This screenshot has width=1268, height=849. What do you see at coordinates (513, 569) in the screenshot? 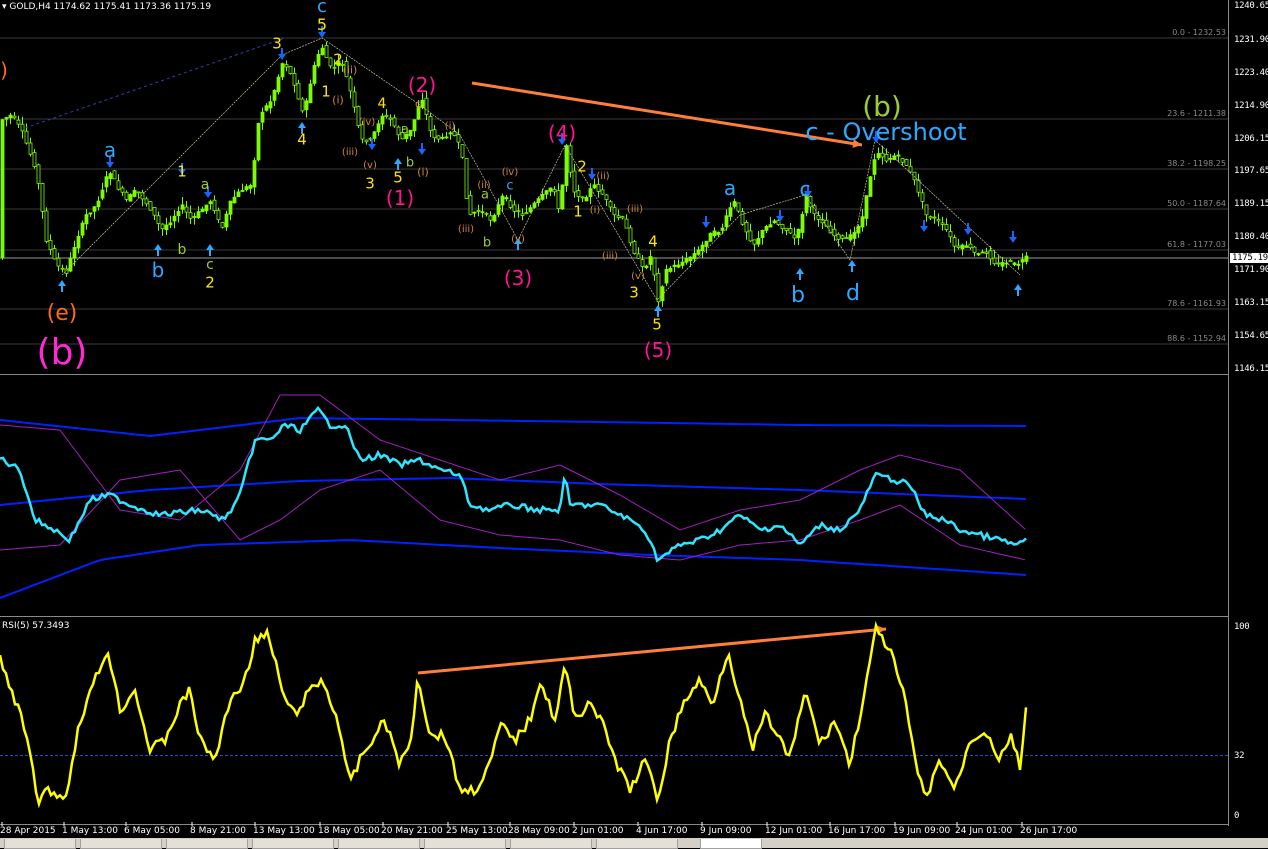
I see `bollinger-lower-line` at bounding box center [513, 569].